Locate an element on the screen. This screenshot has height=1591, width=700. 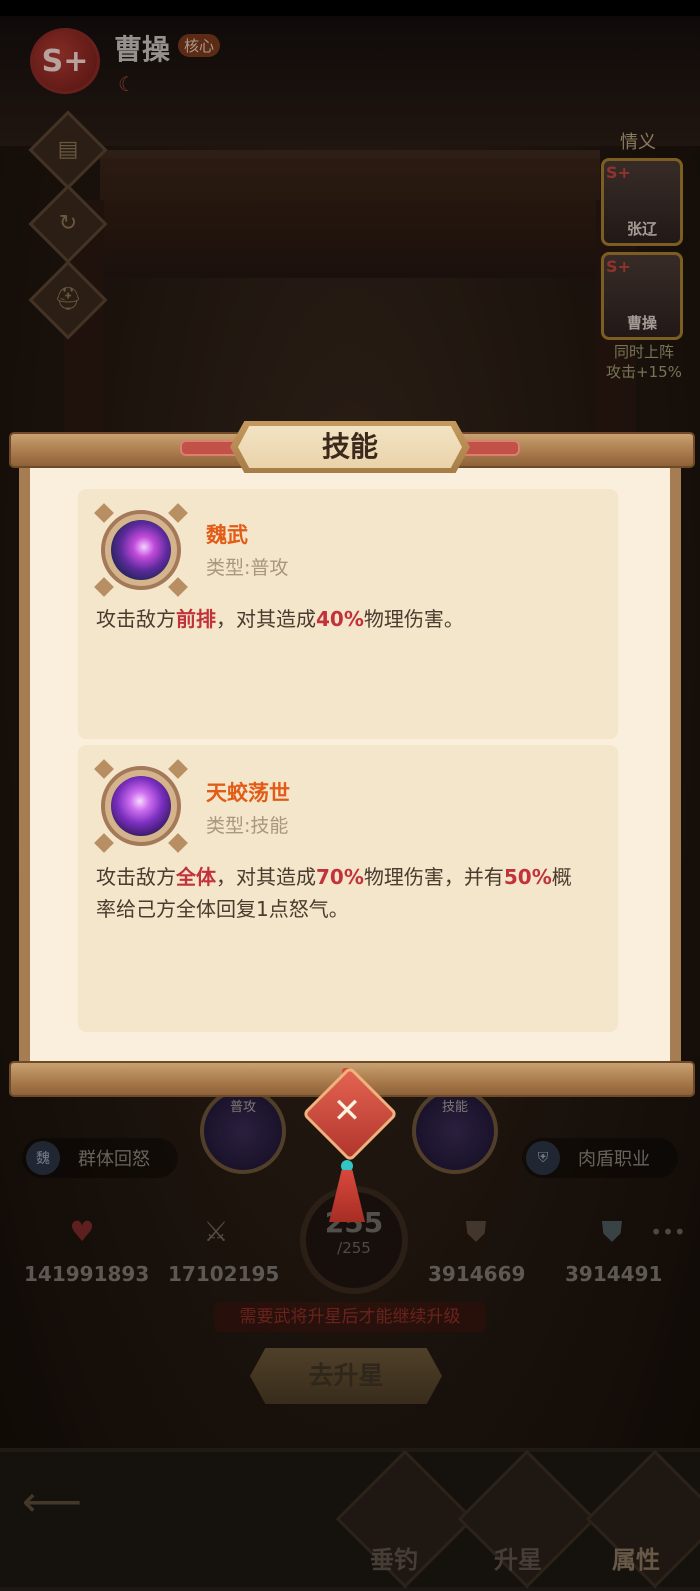
desc-highlight: 70% is located at coordinates (340, 877).